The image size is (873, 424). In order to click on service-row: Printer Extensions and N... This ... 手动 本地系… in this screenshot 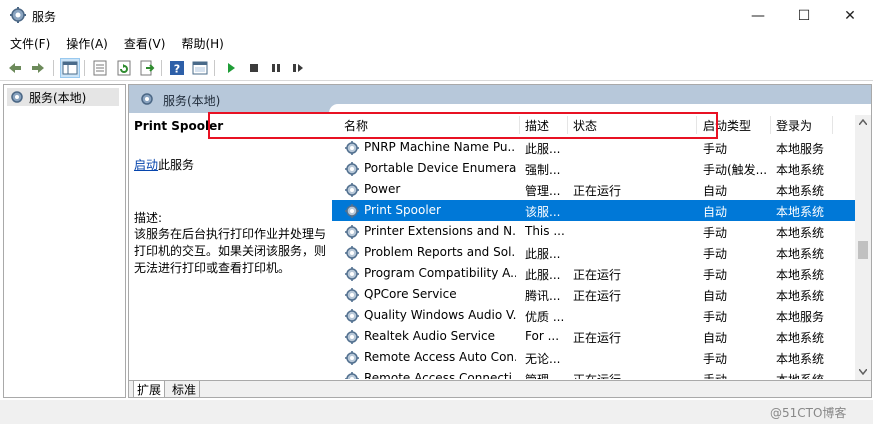, I will do `click(597, 231)`.